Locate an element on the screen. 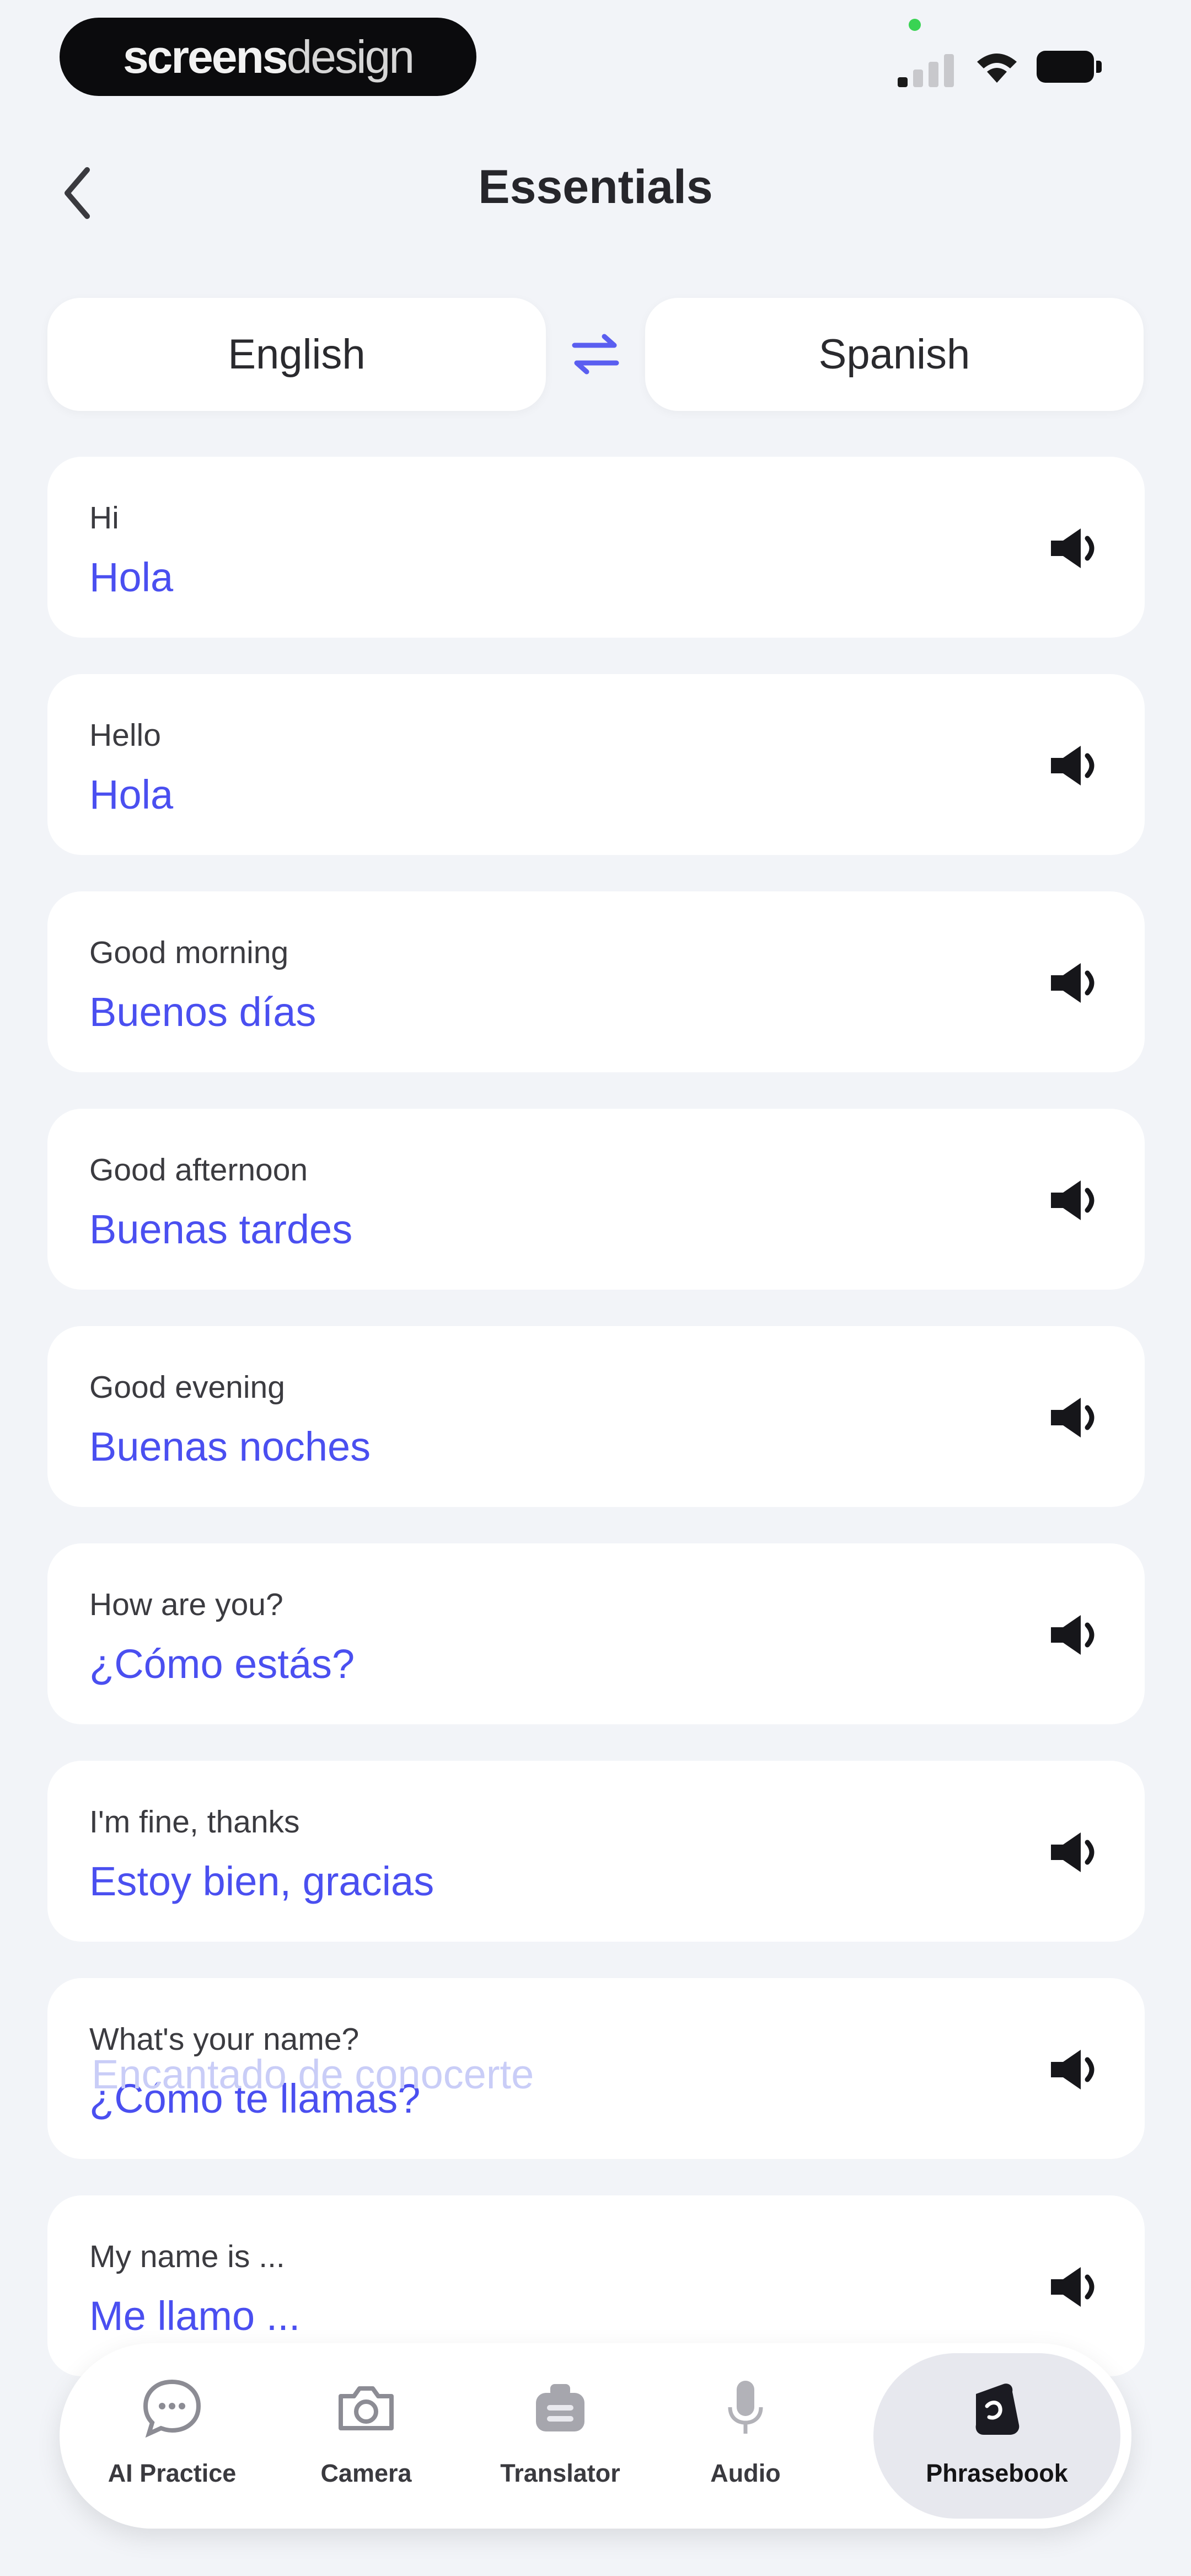 This screenshot has height=2576, width=1191. swap-languages-button is located at coordinates (595, 354).